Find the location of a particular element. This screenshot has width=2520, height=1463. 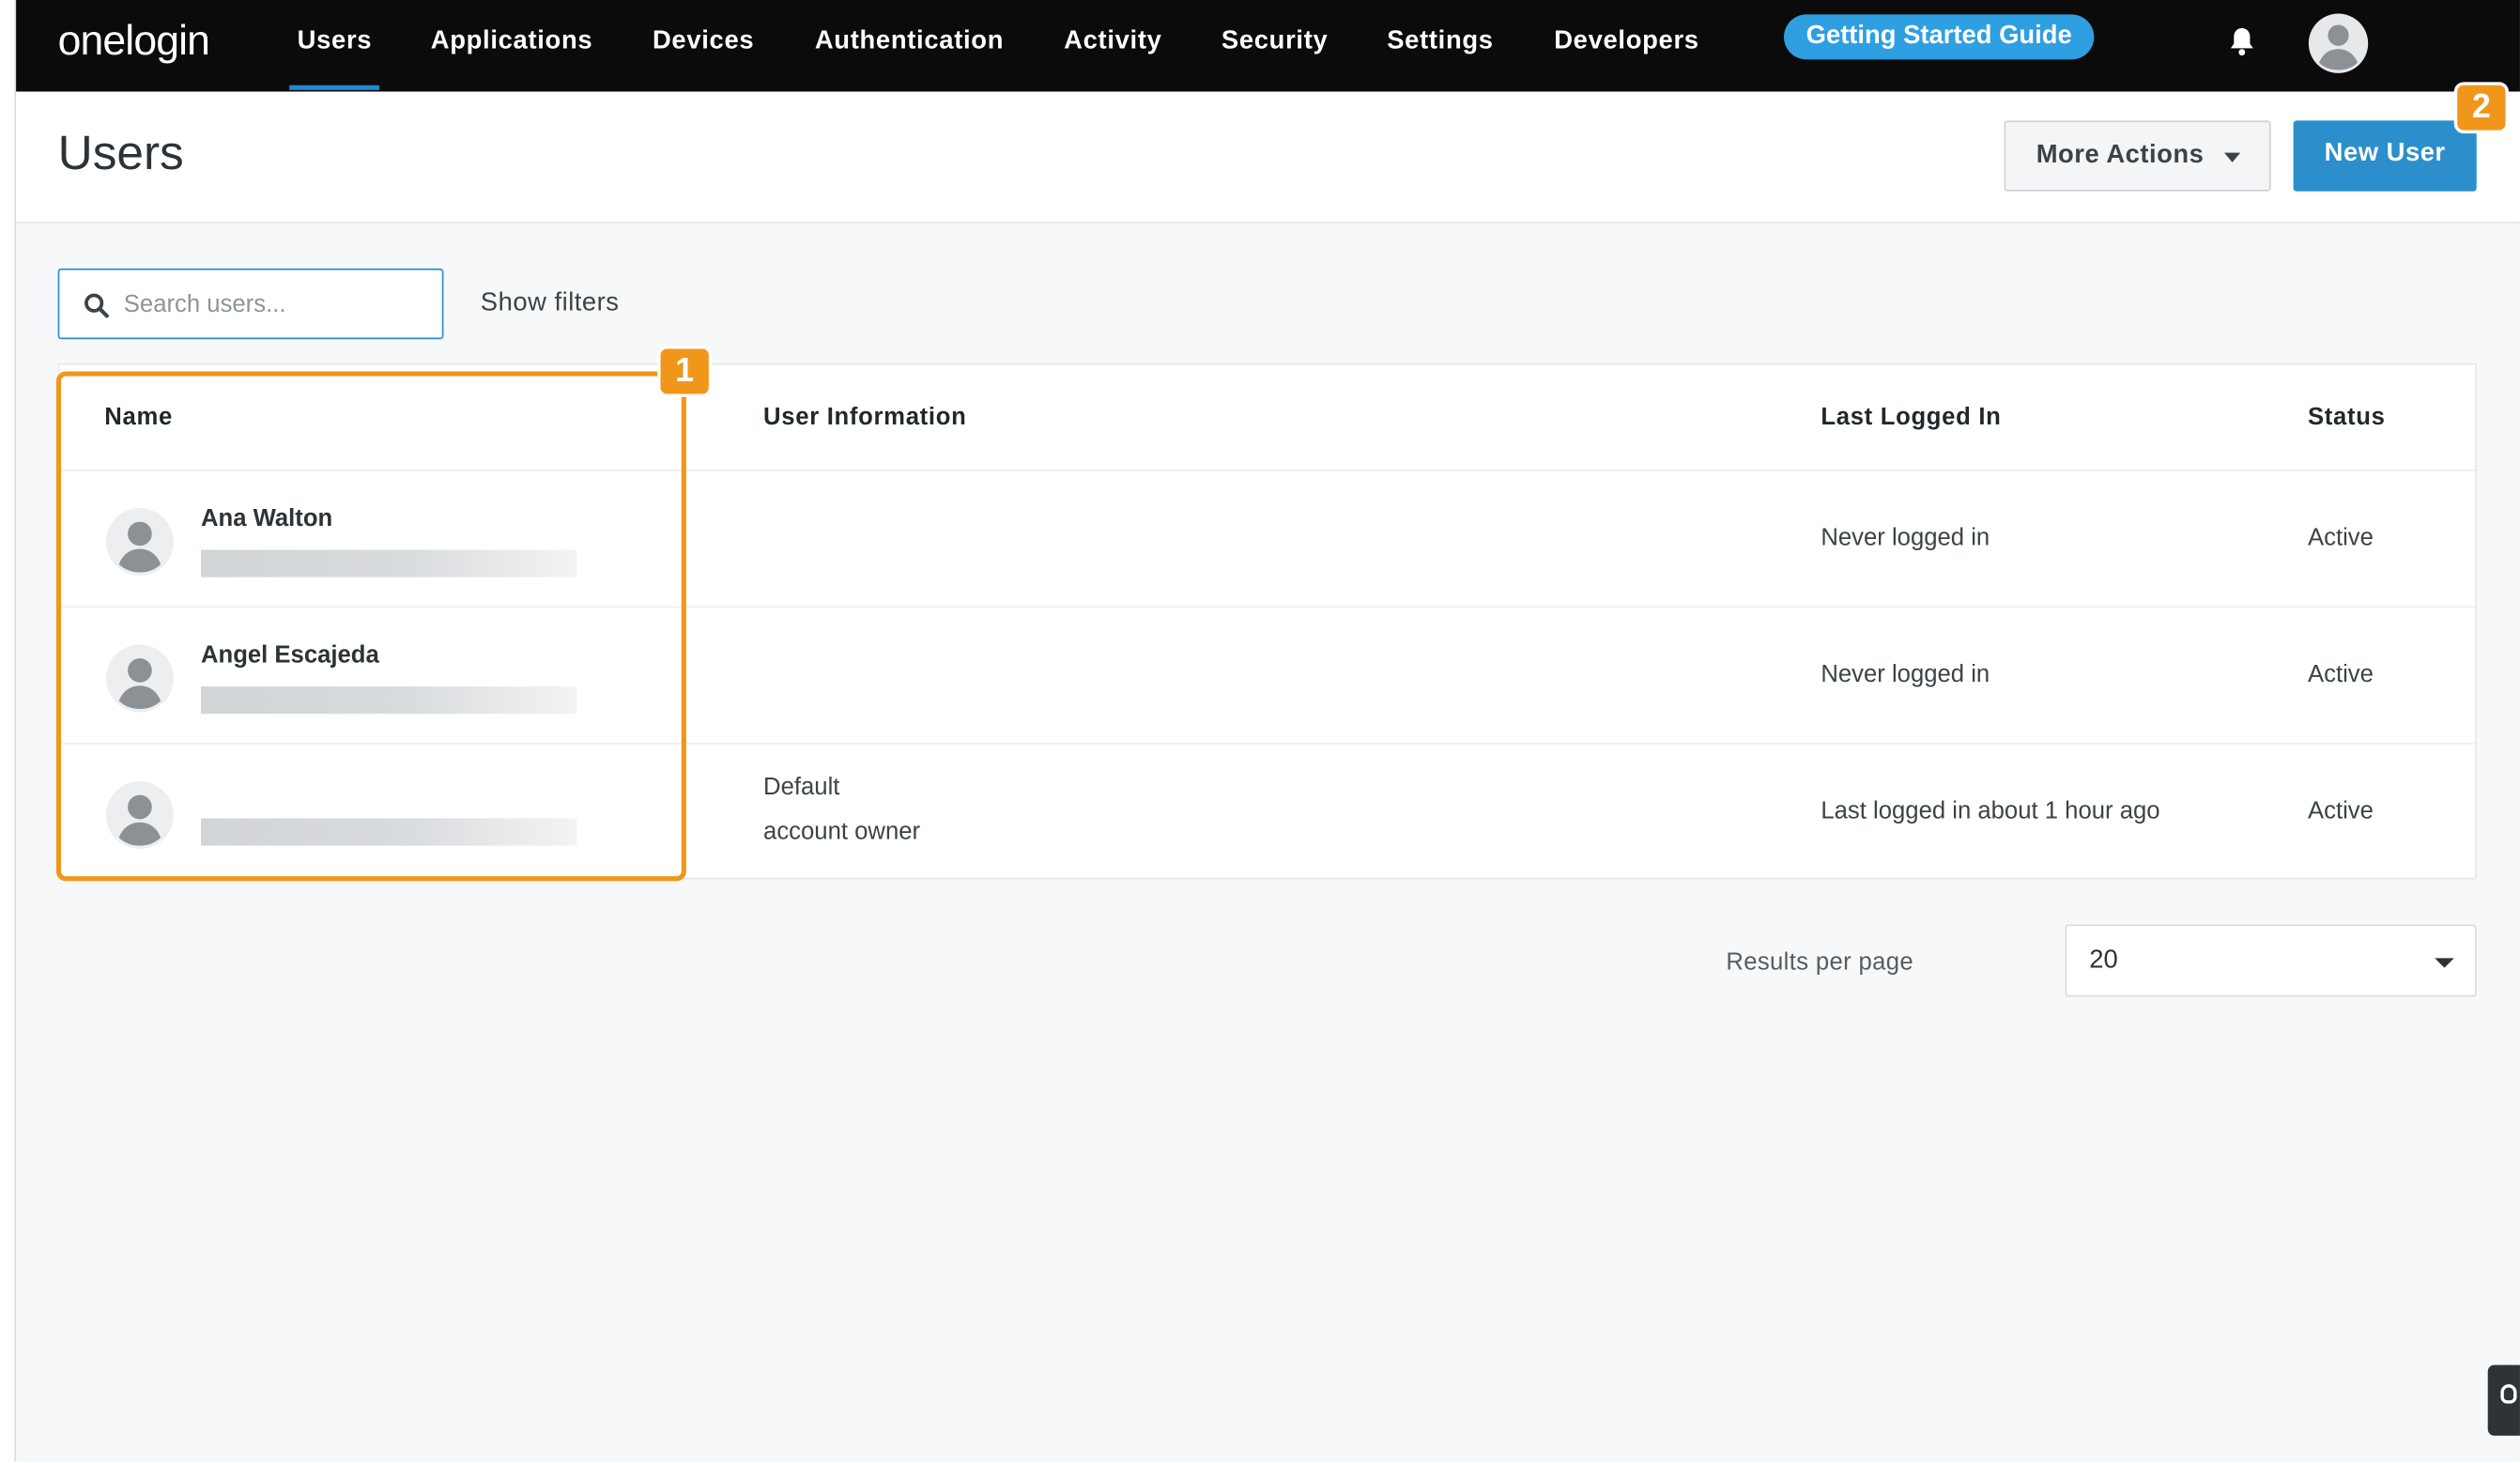

nav-item-users: Users is located at coordinates (335, 41).